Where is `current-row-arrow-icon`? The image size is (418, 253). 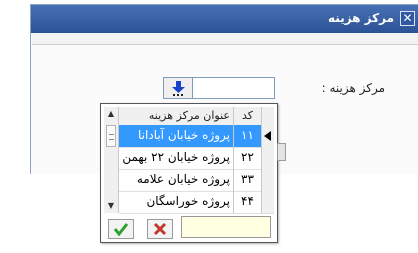 current-row-arrow-icon is located at coordinates (267, 136).